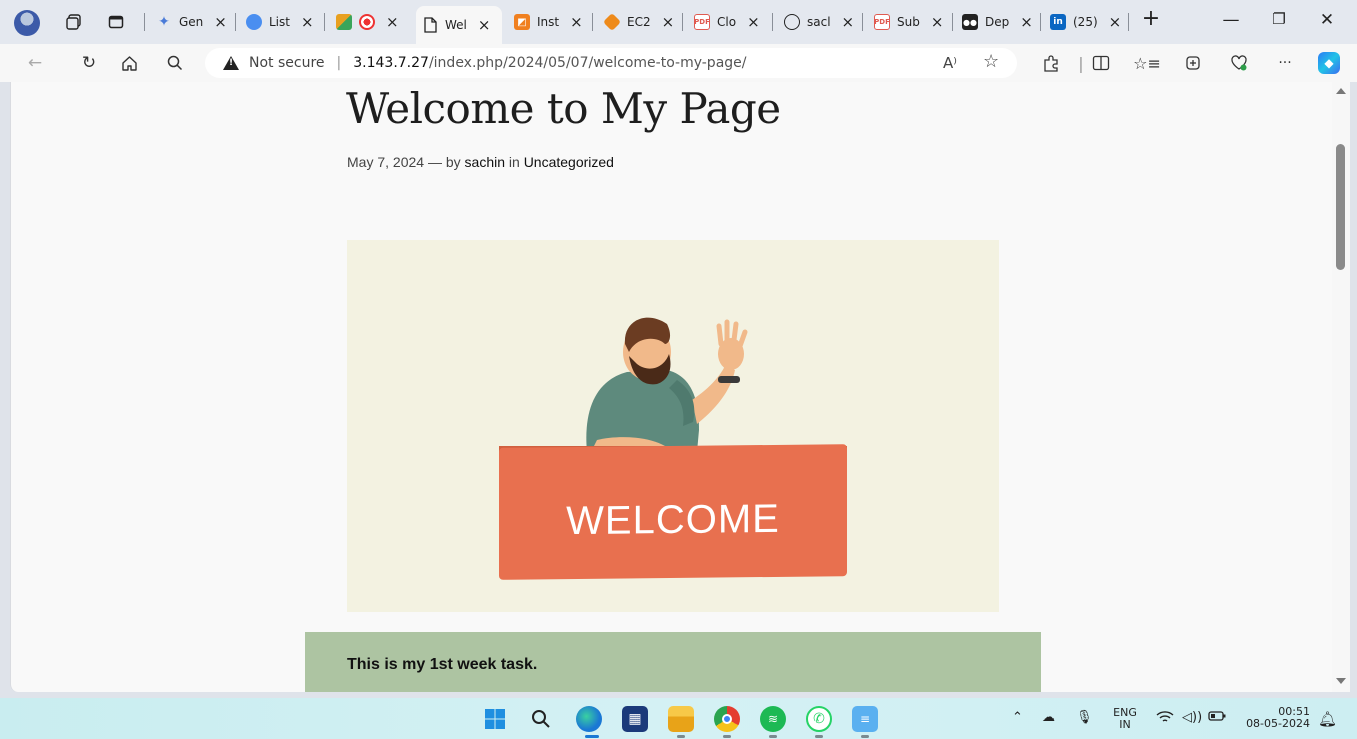 This screenshot has width=1357, height=739. What do you see at coordinates (1340, 207) in the screenshot?
I see `scrollbar-thumb` at bounding box center [1340, 207].